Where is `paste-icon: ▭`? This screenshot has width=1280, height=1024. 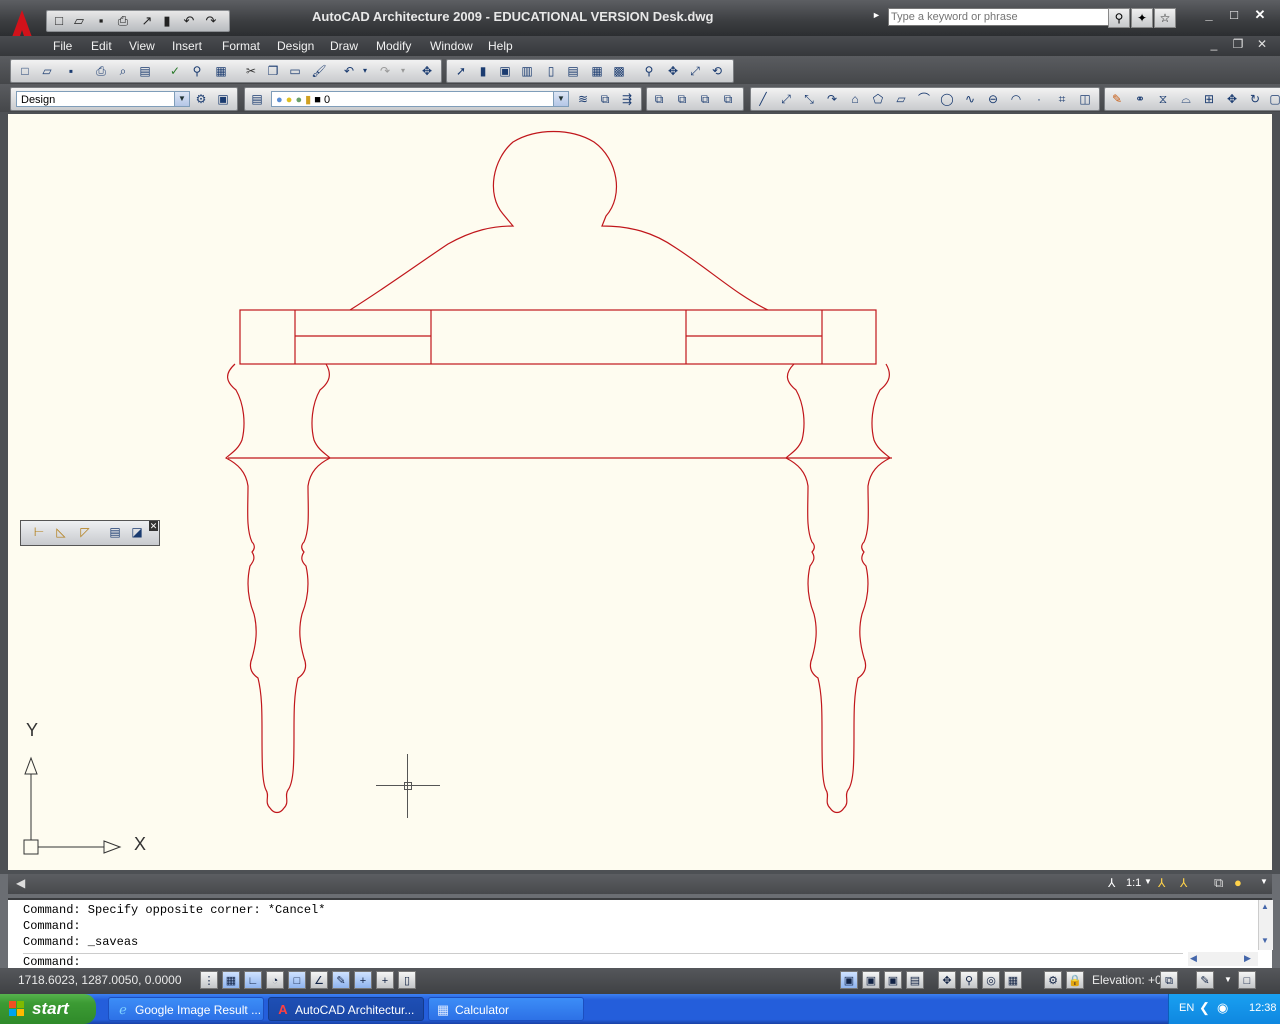
paste-icon: ▭ is located at coordinates (295, 71).